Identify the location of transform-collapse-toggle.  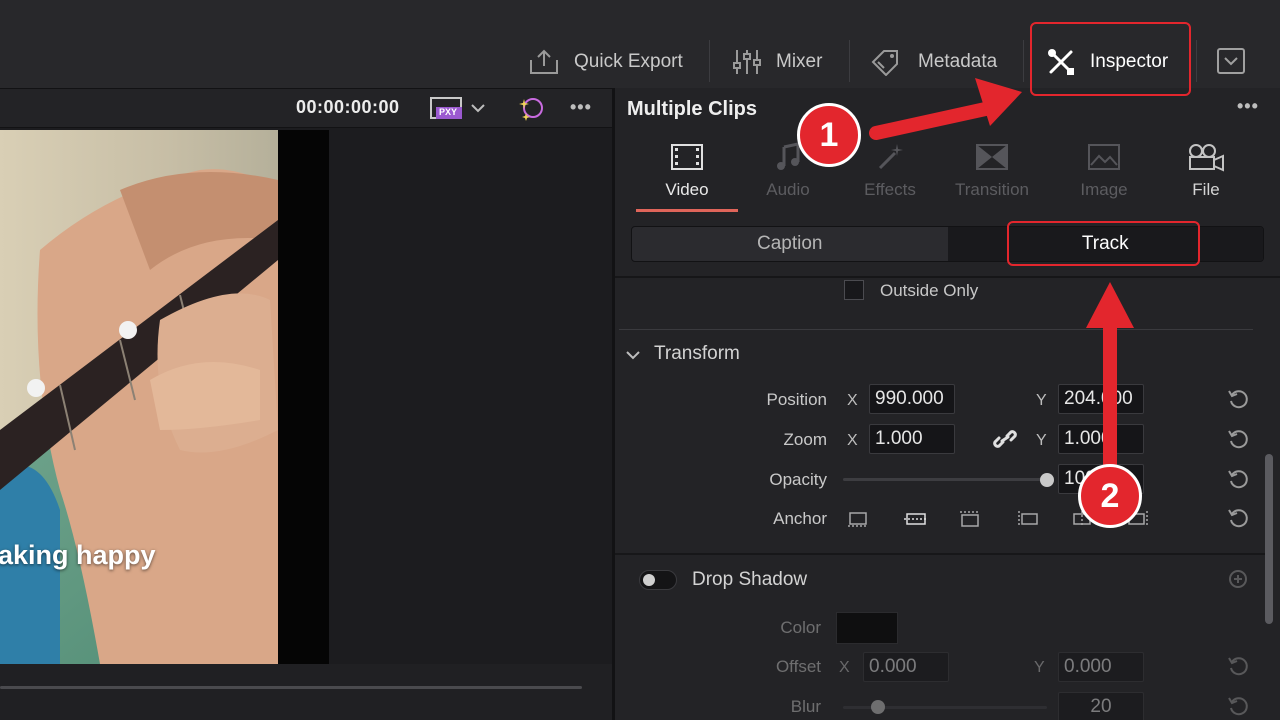
(633, 357).